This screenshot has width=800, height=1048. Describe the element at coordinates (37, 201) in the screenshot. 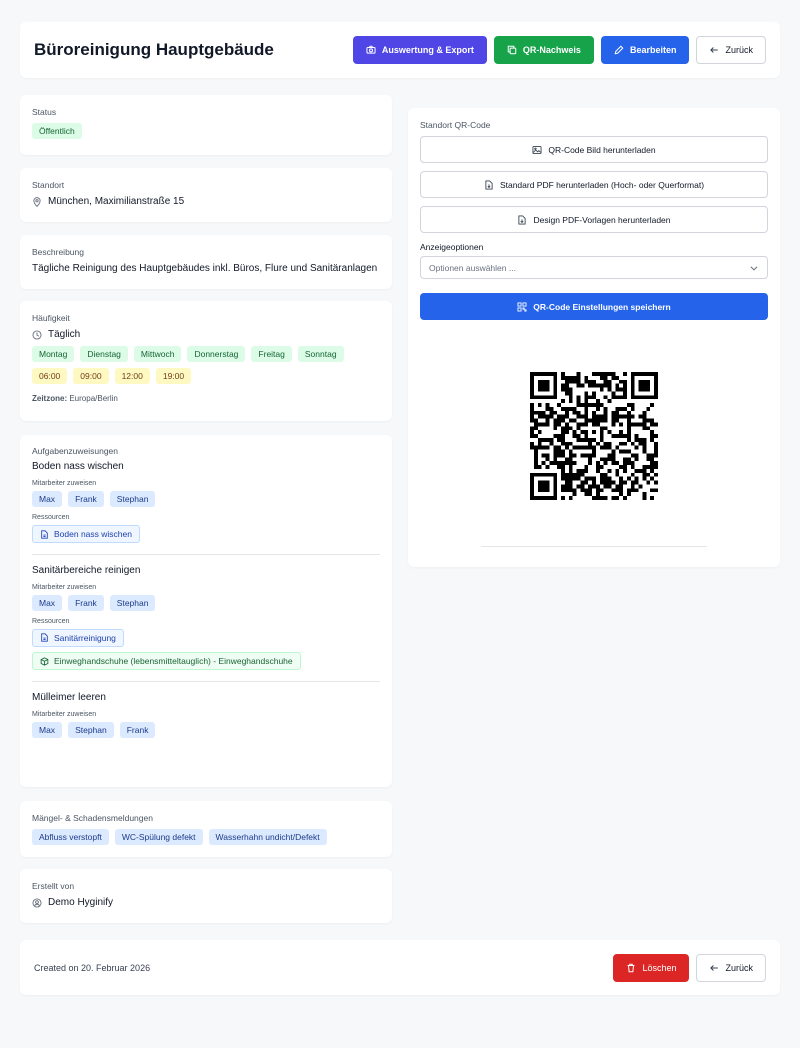

I see `map-pin-icon` at that location.